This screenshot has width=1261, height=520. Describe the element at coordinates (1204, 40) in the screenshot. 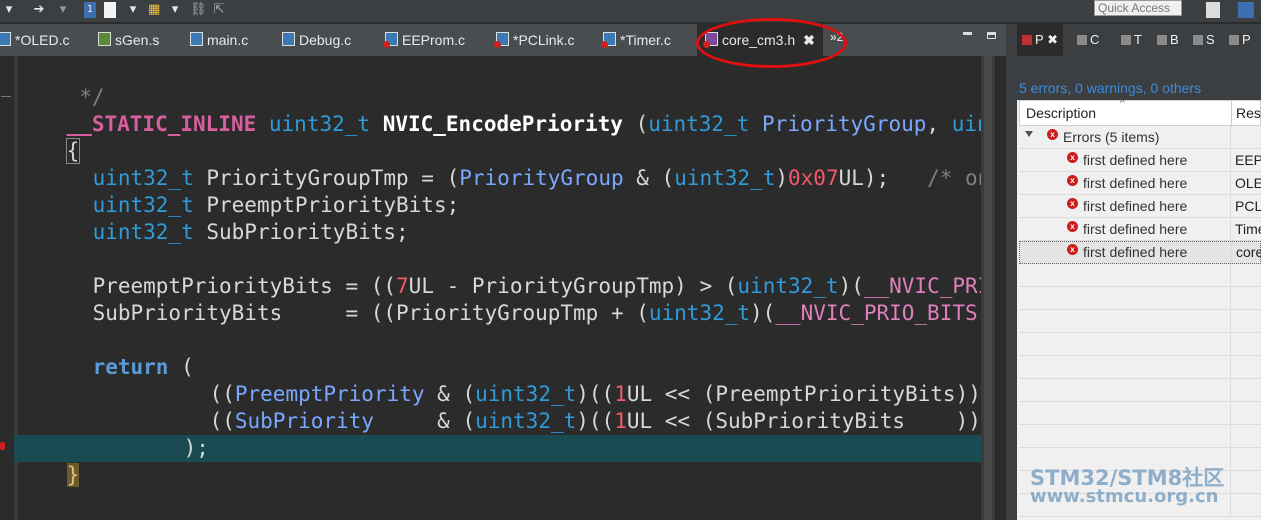

I see `tab-search: S` at that location.